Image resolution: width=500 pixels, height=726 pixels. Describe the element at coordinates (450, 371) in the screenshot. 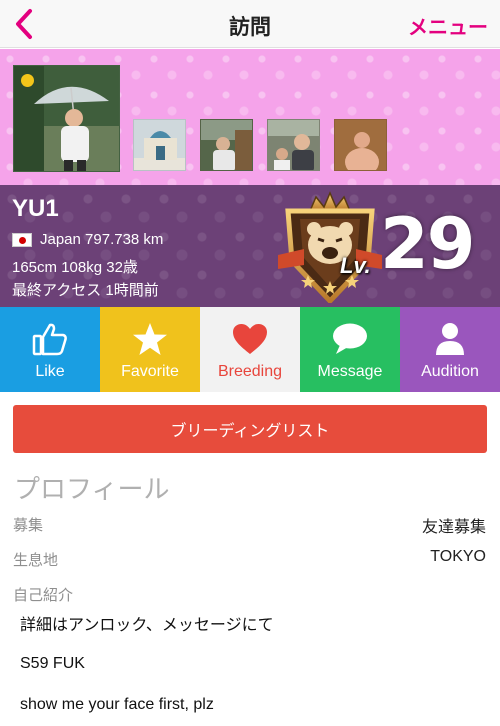

I see `audition-label: Audition` at that location.